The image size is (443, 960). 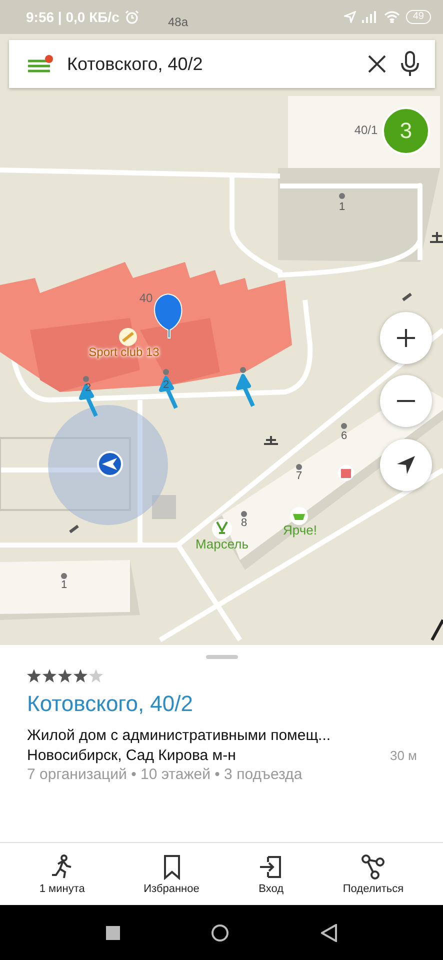 What do you see at coordinates (165, 774) in the screenshot?
I see `place-details: 7 организаций • 10 этажей • 3 подъезда` at bounding box center [165, 774].